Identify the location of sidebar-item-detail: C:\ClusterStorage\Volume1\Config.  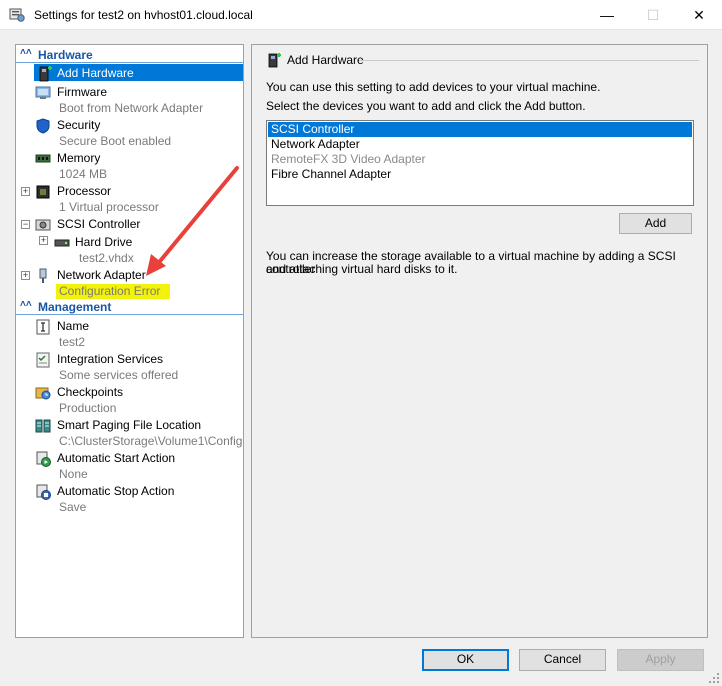
(151, 441).